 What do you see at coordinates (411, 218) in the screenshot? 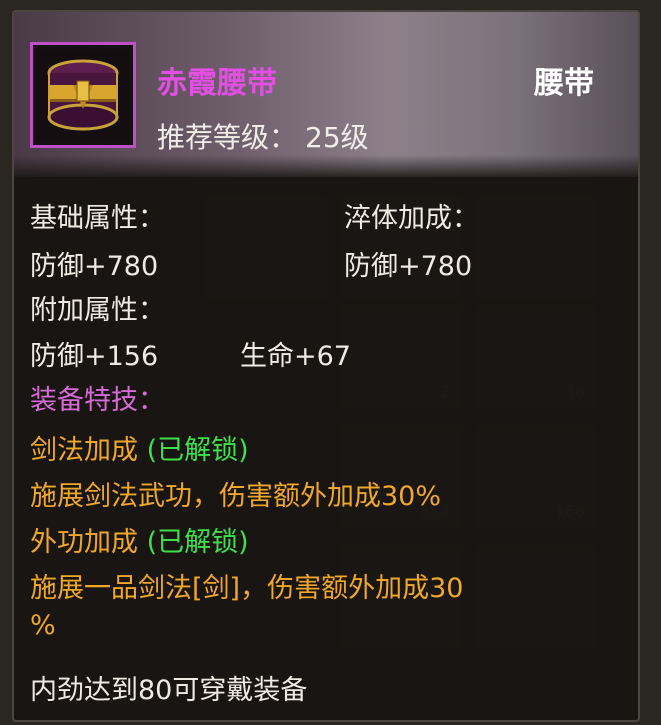
I see `temper-bonus-label: 淬体加成：` at bounding box center [411, 218].